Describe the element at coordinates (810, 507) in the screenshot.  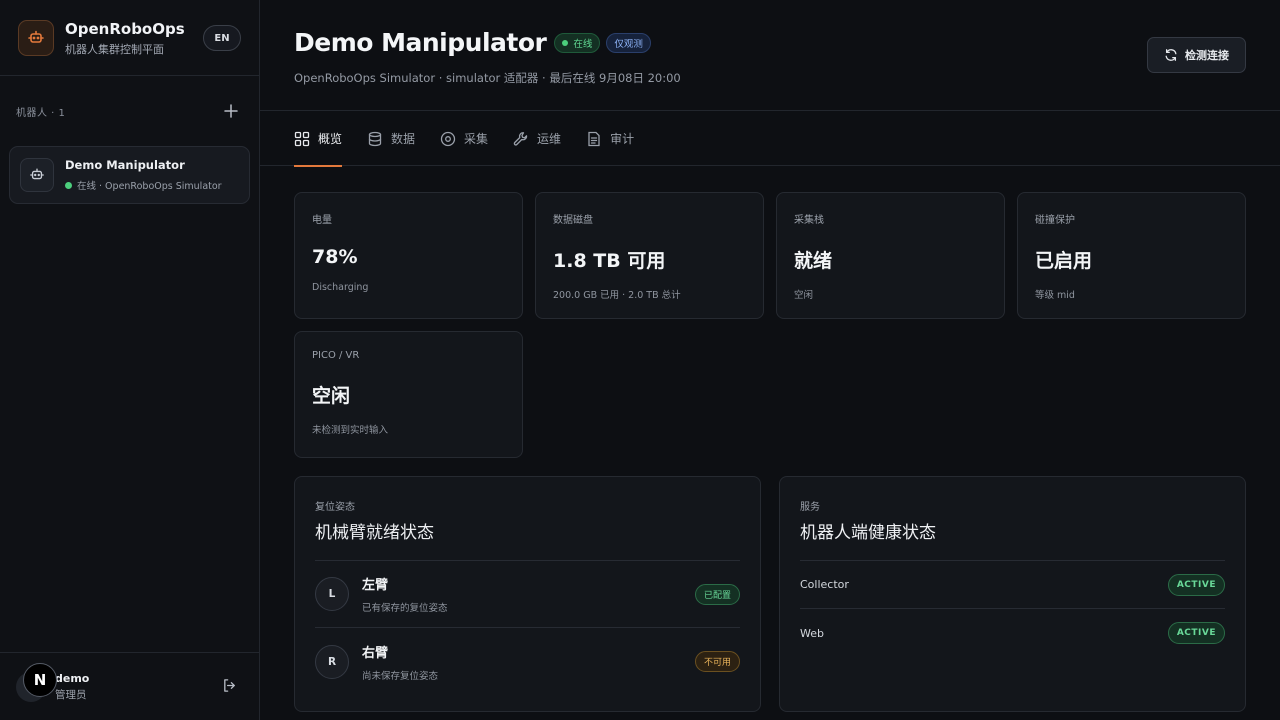
I see `panel-kicker: 服务` at that location.